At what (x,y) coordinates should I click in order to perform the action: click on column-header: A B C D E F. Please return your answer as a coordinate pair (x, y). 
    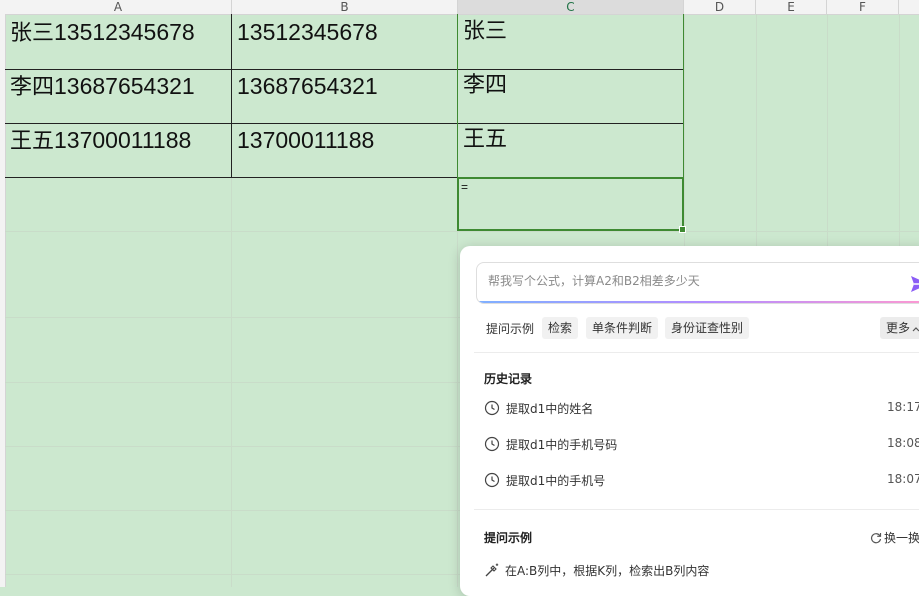
    Looking at the image, I should click on (459, 7).